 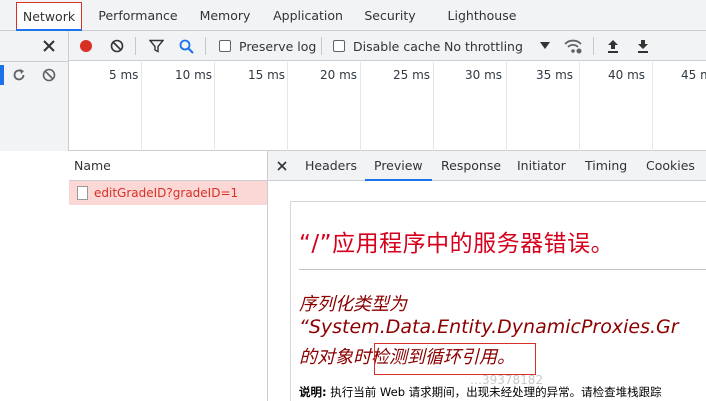 What do you see at coordinates (573, 46) in the screenshot?
I see `wifi-settings-icon` at bounding box center [573, 46].